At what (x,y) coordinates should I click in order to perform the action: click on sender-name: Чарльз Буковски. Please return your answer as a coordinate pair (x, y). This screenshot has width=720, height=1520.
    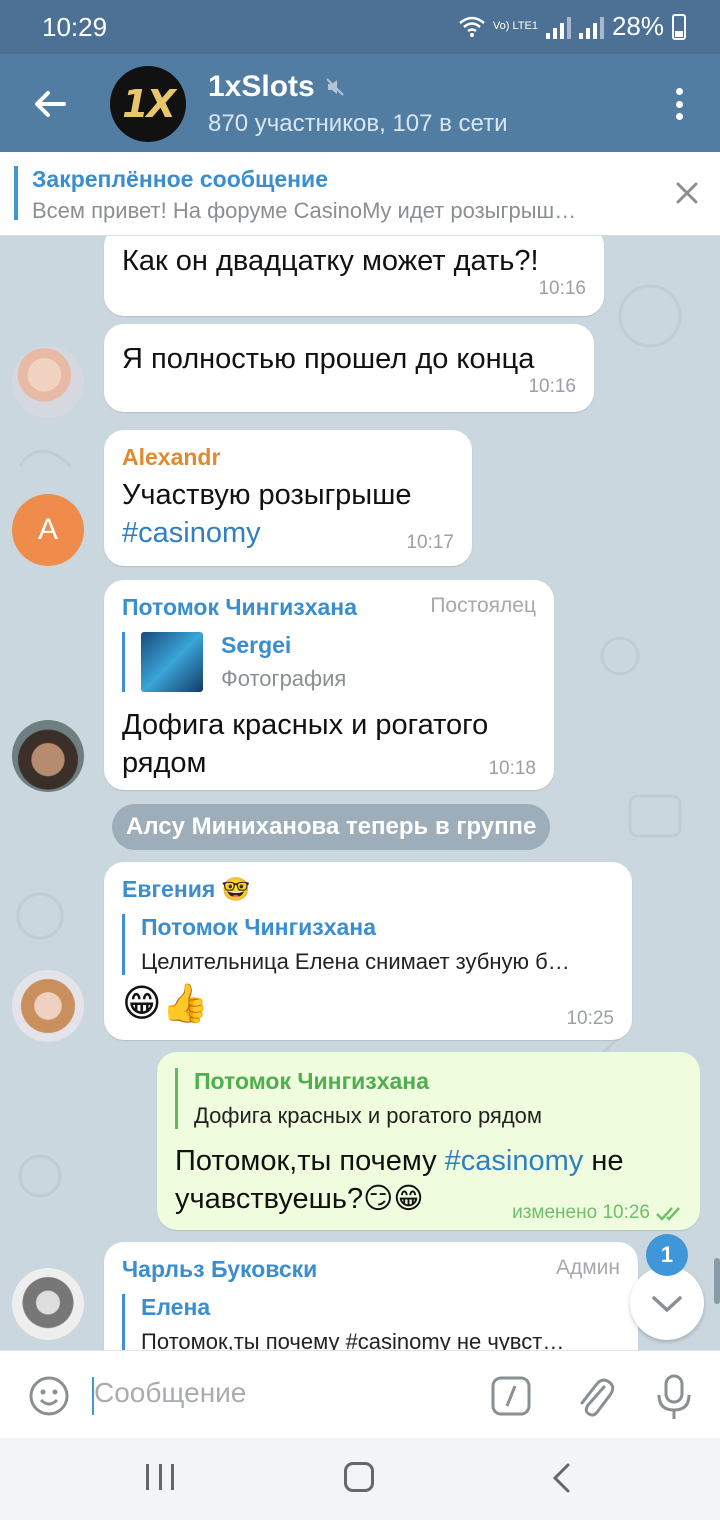
    Looking at the image, I should click on (219, 1269).